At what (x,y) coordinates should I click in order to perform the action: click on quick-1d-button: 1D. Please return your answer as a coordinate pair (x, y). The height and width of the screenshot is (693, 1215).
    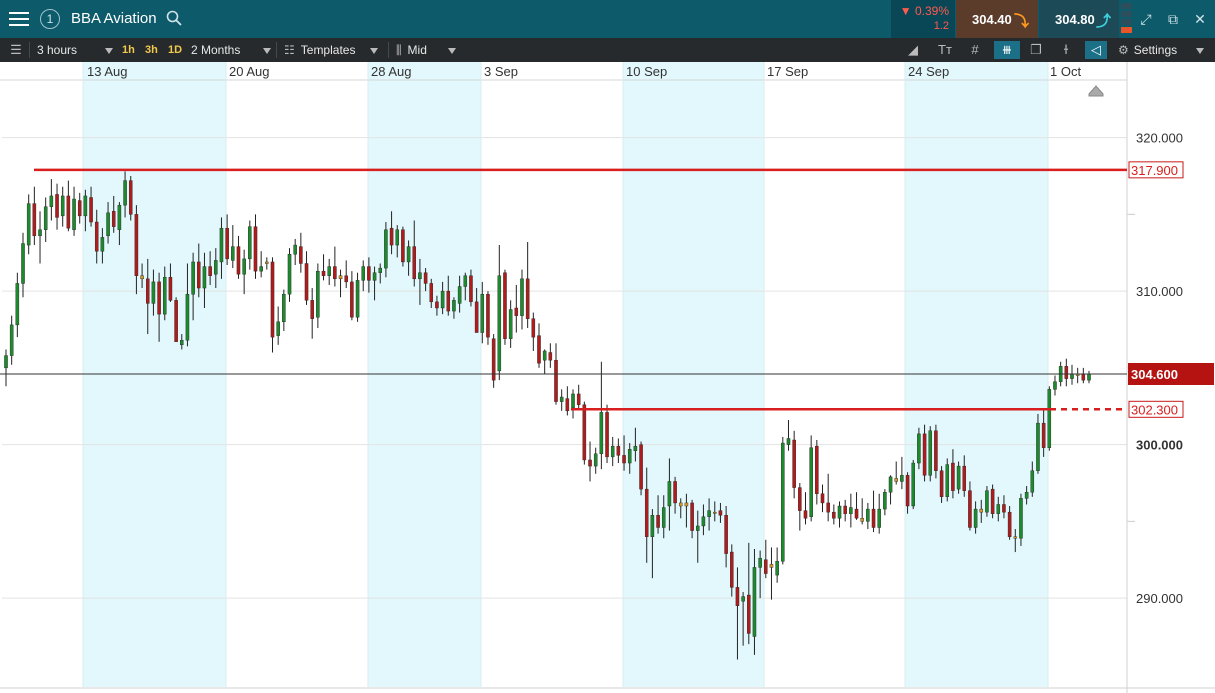
    Looking at the image, I should click on (175, 50).